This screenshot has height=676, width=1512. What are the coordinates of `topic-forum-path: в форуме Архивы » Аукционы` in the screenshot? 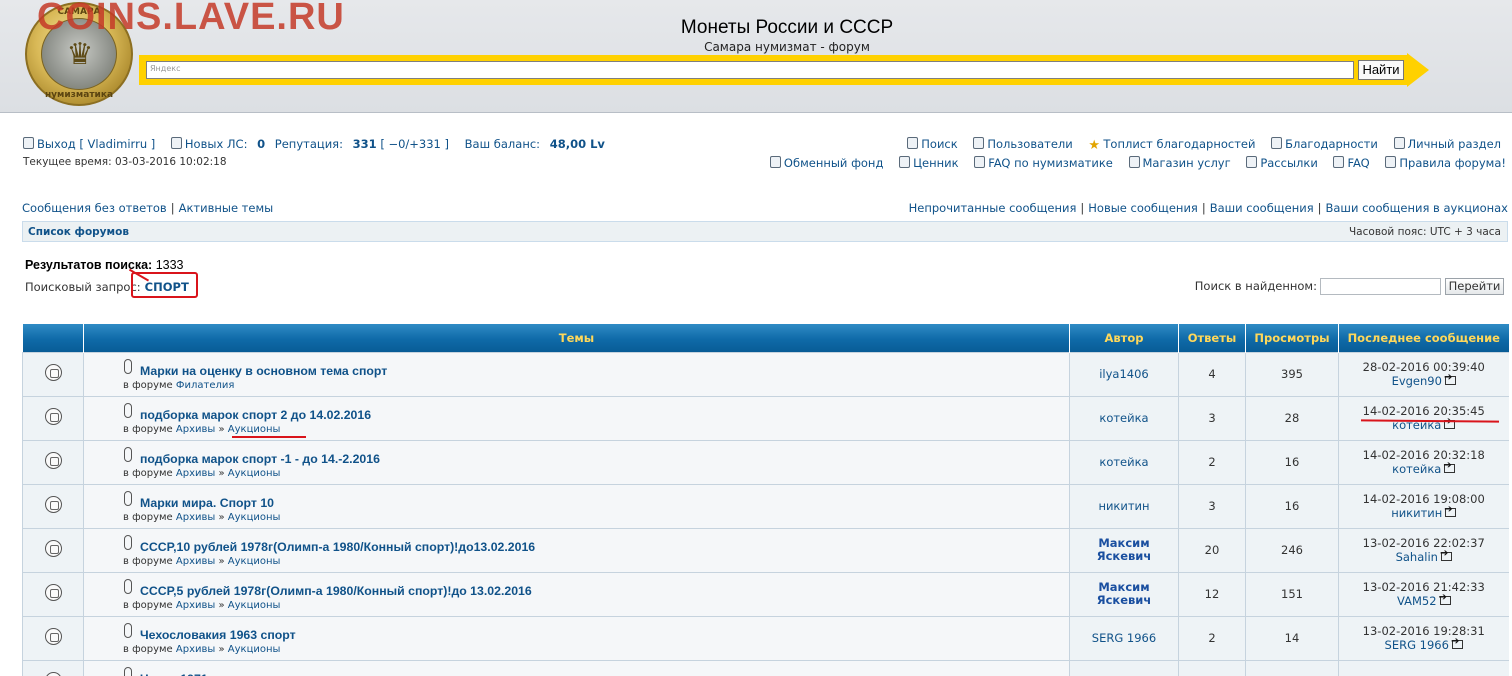 It's located at (202, 649).